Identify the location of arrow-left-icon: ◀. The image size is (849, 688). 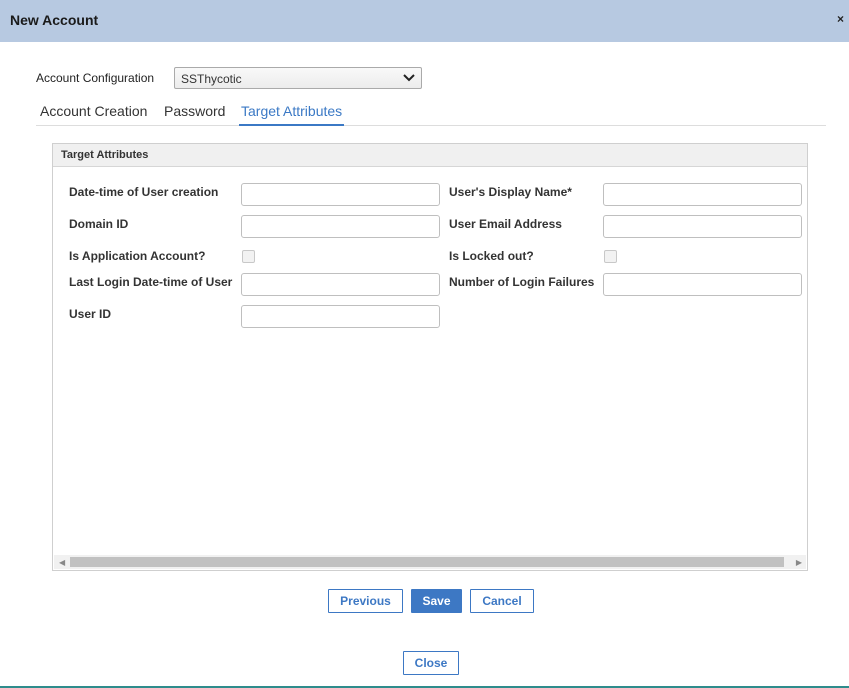
(62, 562).